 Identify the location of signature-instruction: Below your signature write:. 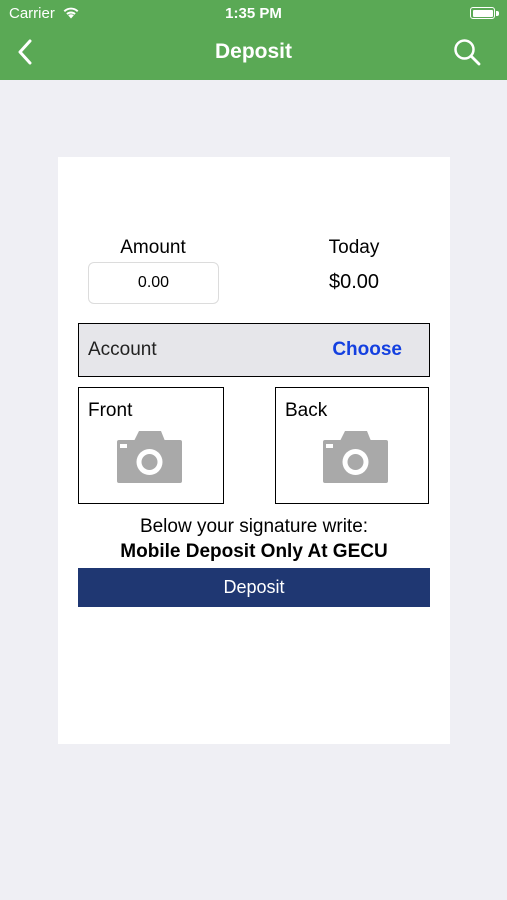
(254, 526).